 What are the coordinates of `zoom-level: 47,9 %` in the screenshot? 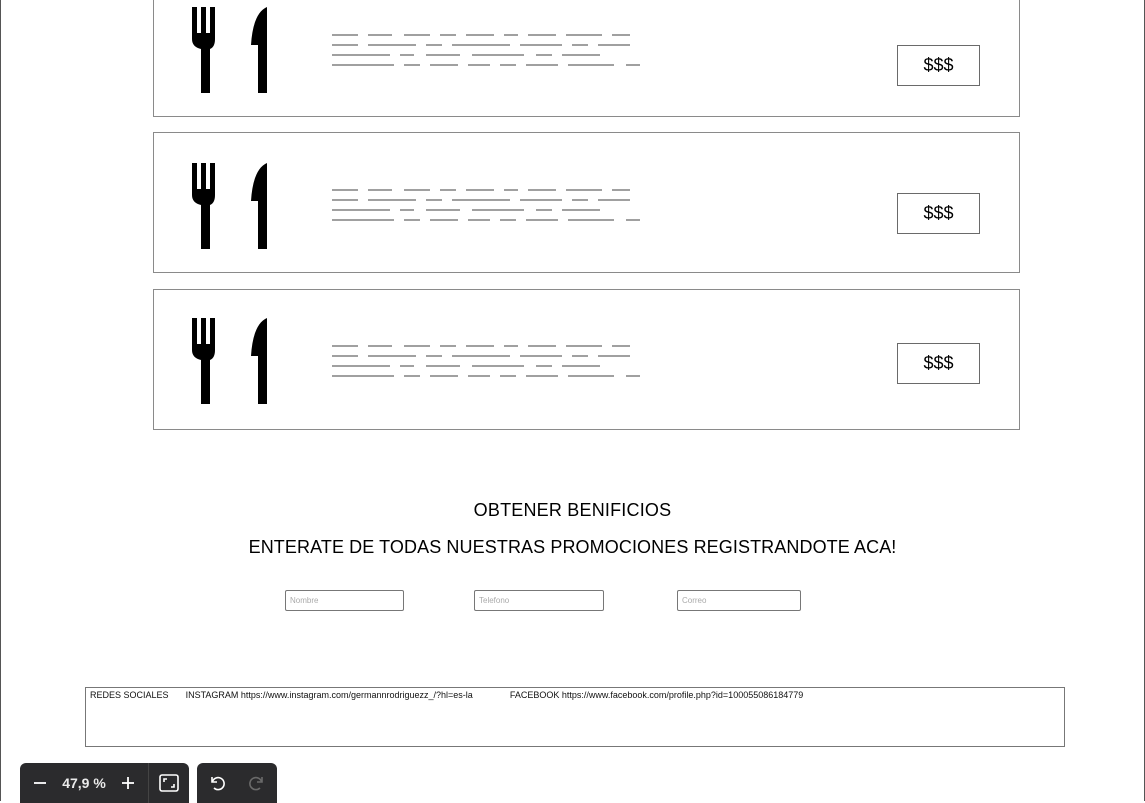 It's located at (84, 783).